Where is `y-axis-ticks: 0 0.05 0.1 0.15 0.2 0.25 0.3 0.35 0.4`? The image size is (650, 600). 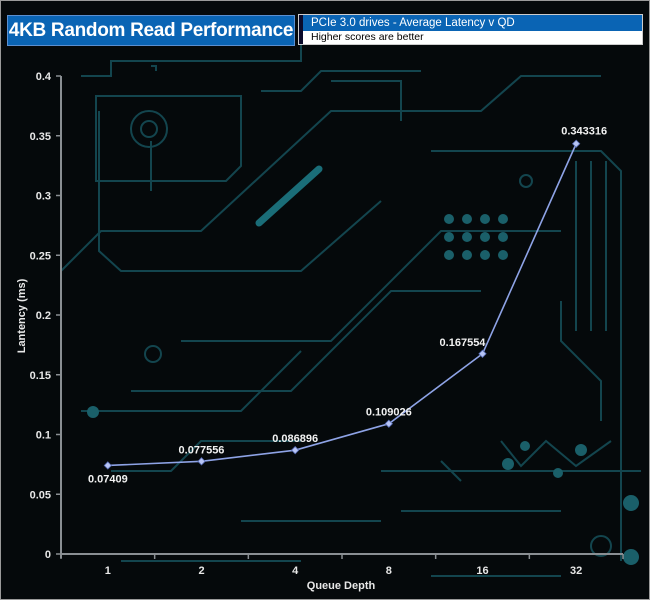 y-axis-ticks: 0 0.05 0.1 0.15 0.2 0.25 0.3 0.35 0.4 is located at coordinates (45, 316).